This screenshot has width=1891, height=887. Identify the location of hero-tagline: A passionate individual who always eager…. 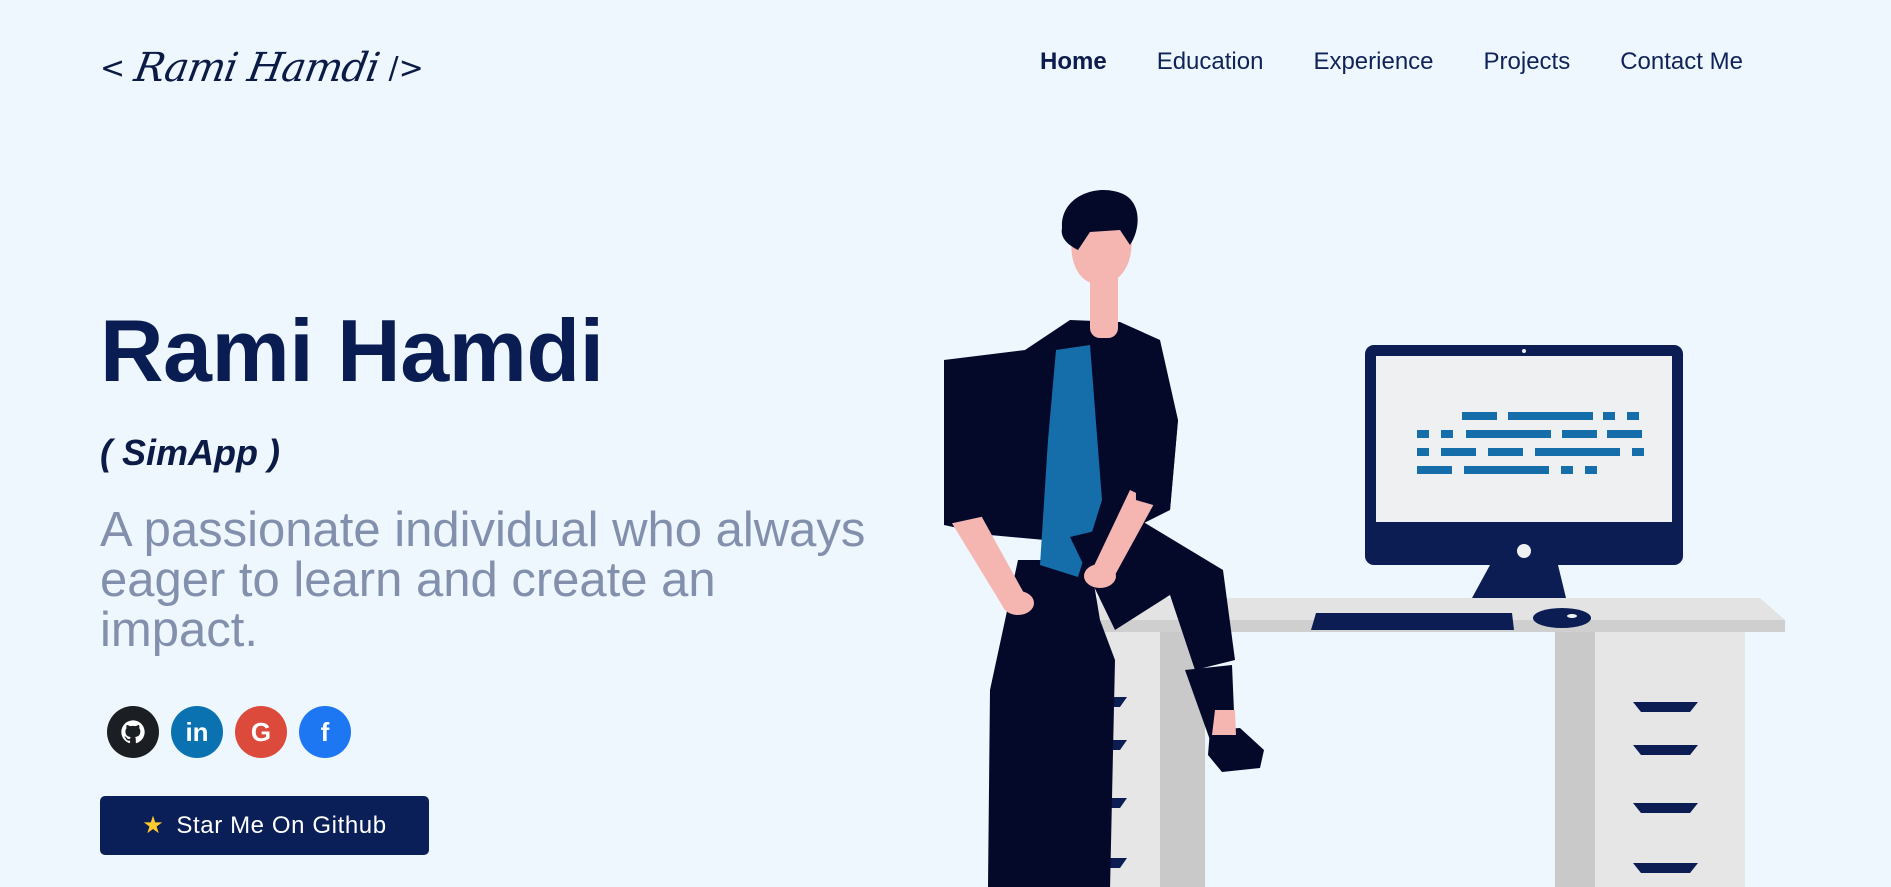
(483, 580).